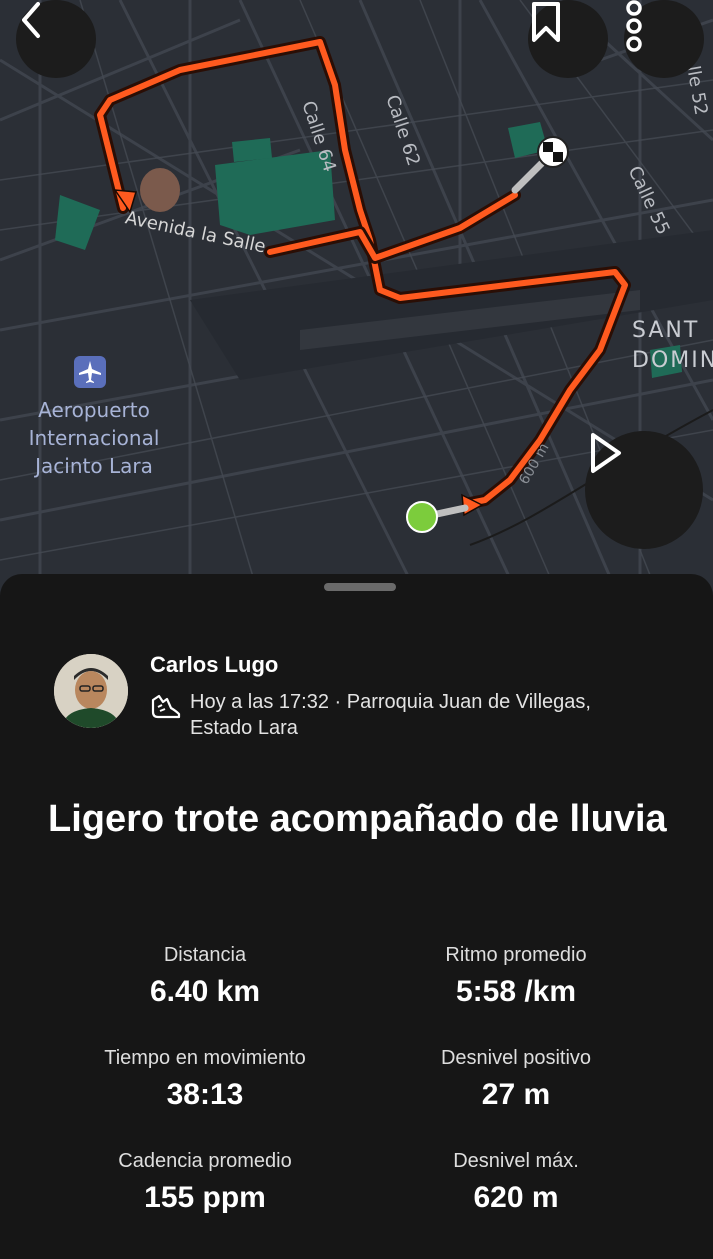 The height and width of the screenshot is (1259, 713). Describe the element at coordinates (516, 991) in the screenshot. I see `stat-value: 5:58 /km` at that location.